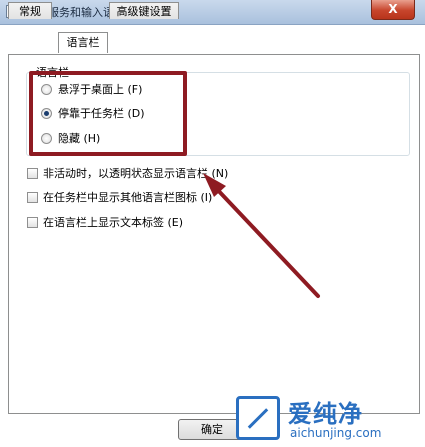  I want to click on annotation-arrow, so click(261, 235).